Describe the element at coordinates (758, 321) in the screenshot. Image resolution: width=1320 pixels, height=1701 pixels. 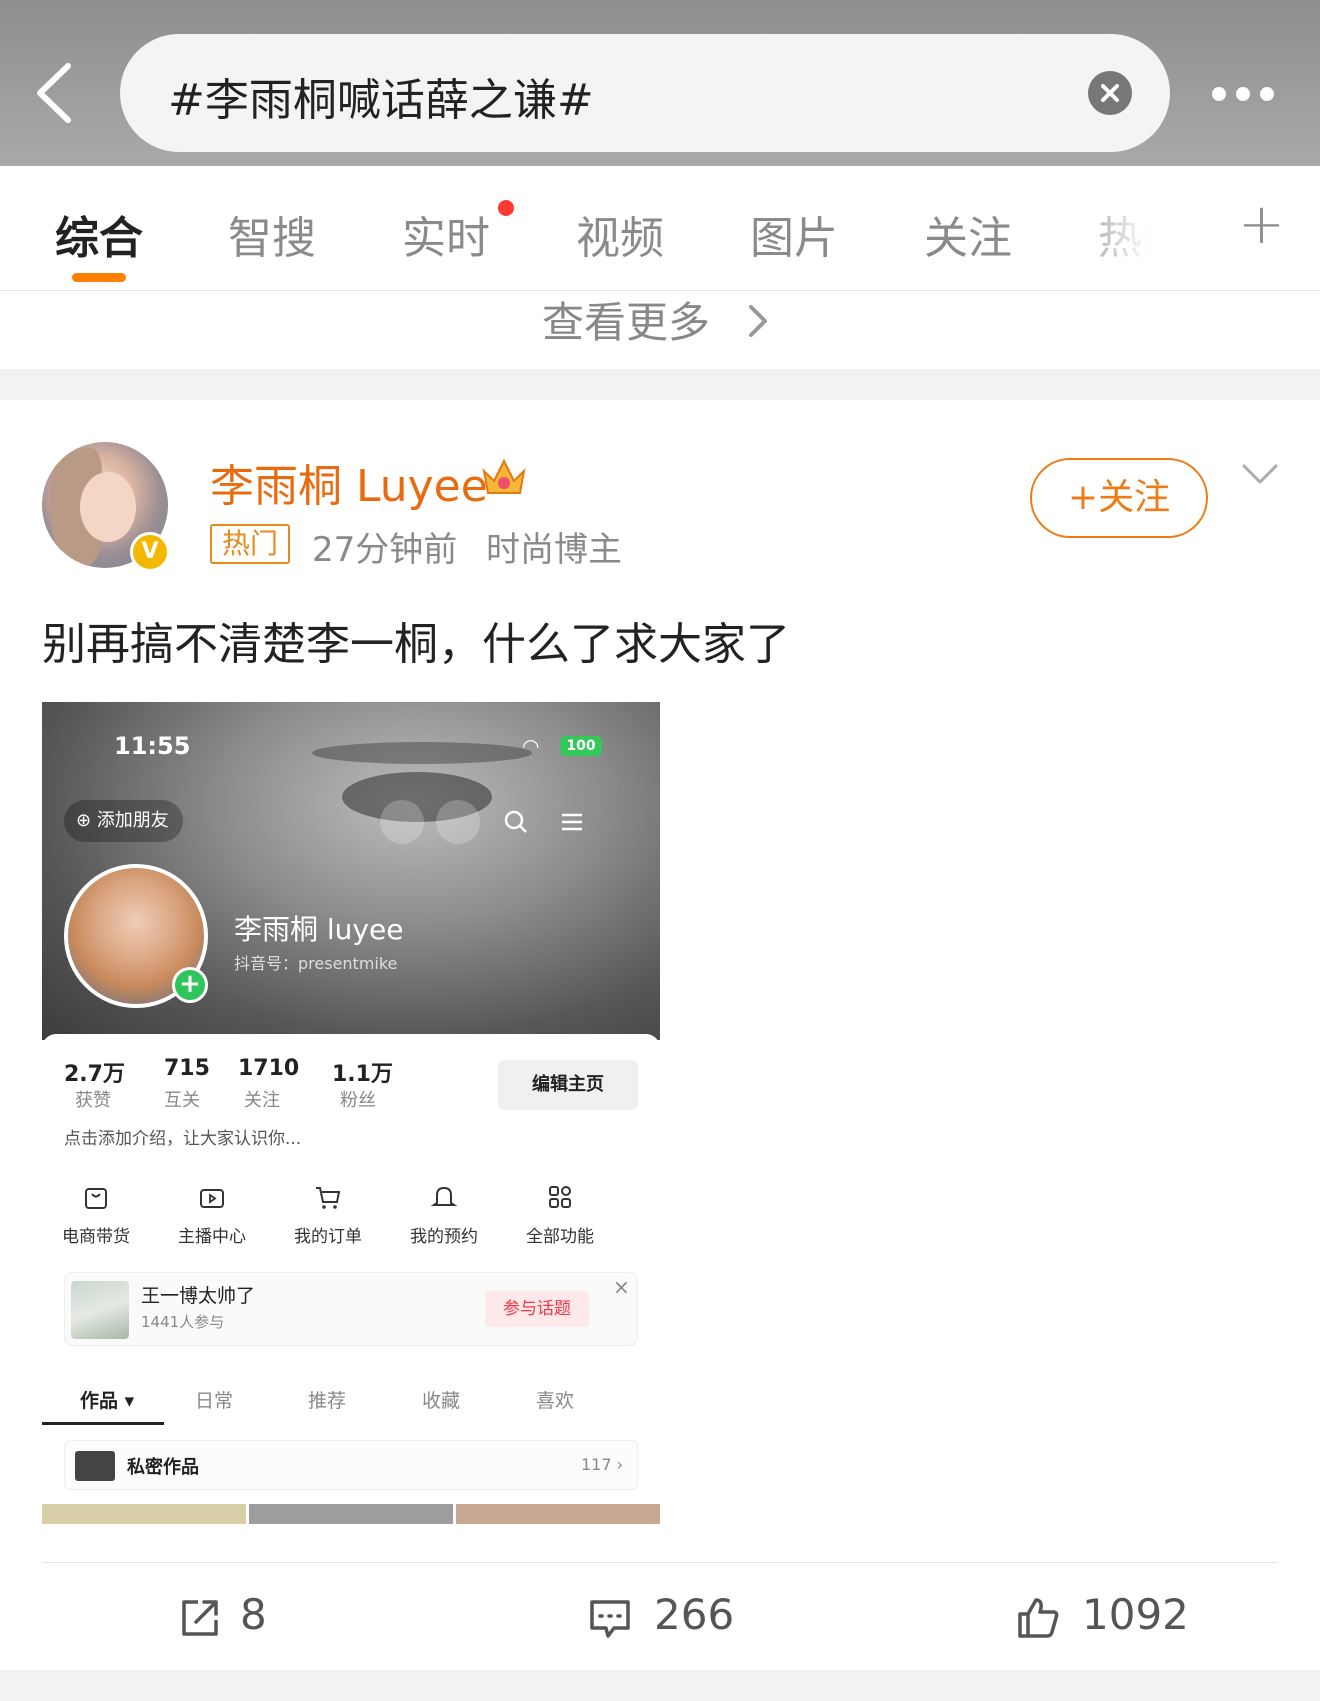
I see `chevron-right-icon` at that location.